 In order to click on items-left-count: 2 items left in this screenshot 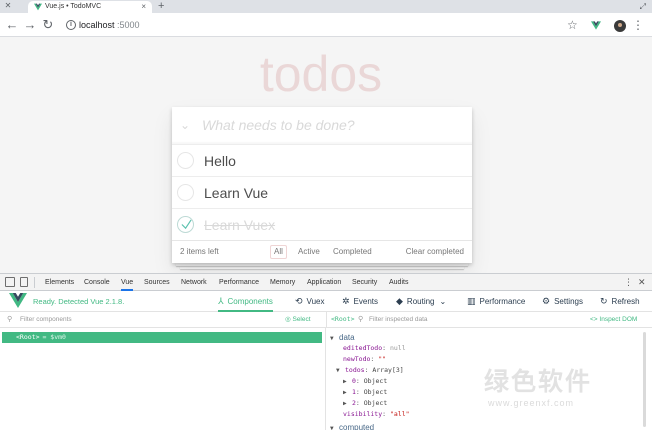, I will do `click(199, 251)`.